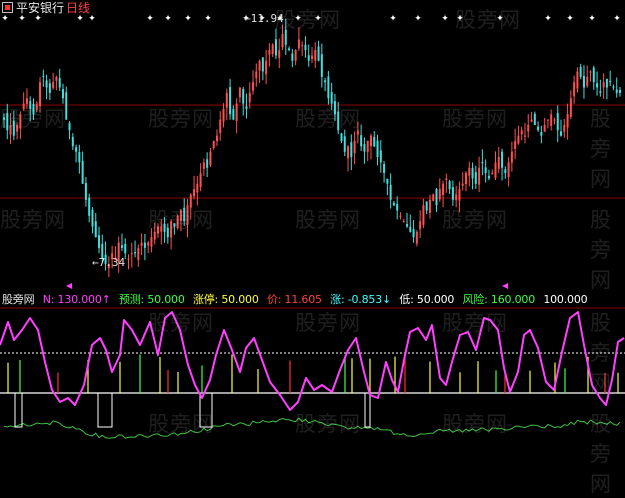 The width and height of the screenshot is (625, 498). What do you see at coordinates (7, 7) in the screenshot?
I see `window-icon` at bounding box center [7, 7].